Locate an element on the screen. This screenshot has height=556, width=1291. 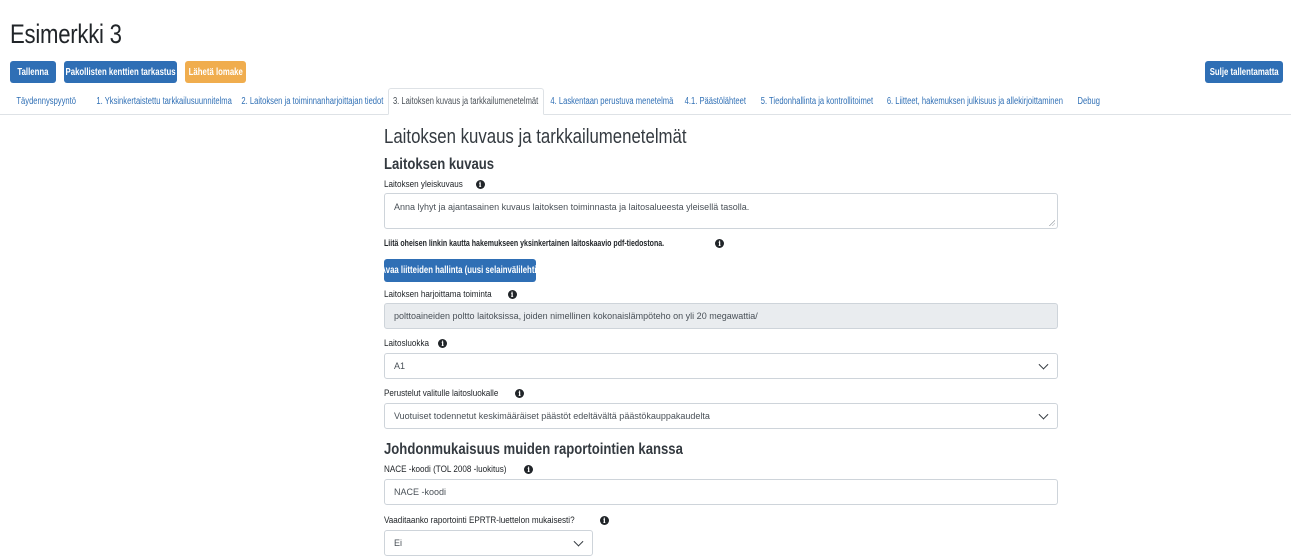
class-reason-label: Perustelut valitulle laitosluokalle i is located at coordinates (454, 393).